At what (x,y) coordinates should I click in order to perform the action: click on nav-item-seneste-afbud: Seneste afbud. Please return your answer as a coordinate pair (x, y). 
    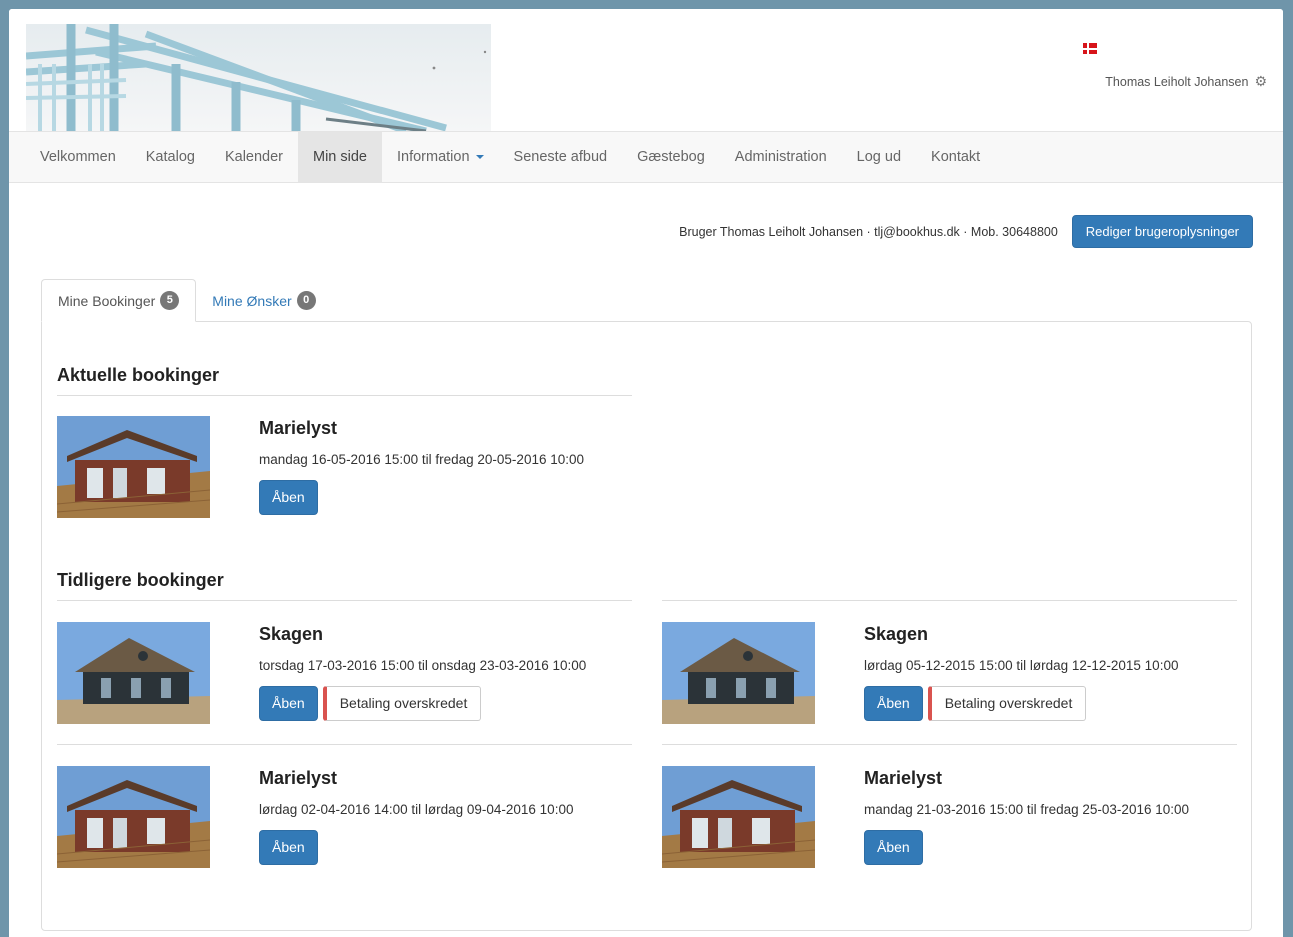
    Looking at the image, I should click on (561, 157).